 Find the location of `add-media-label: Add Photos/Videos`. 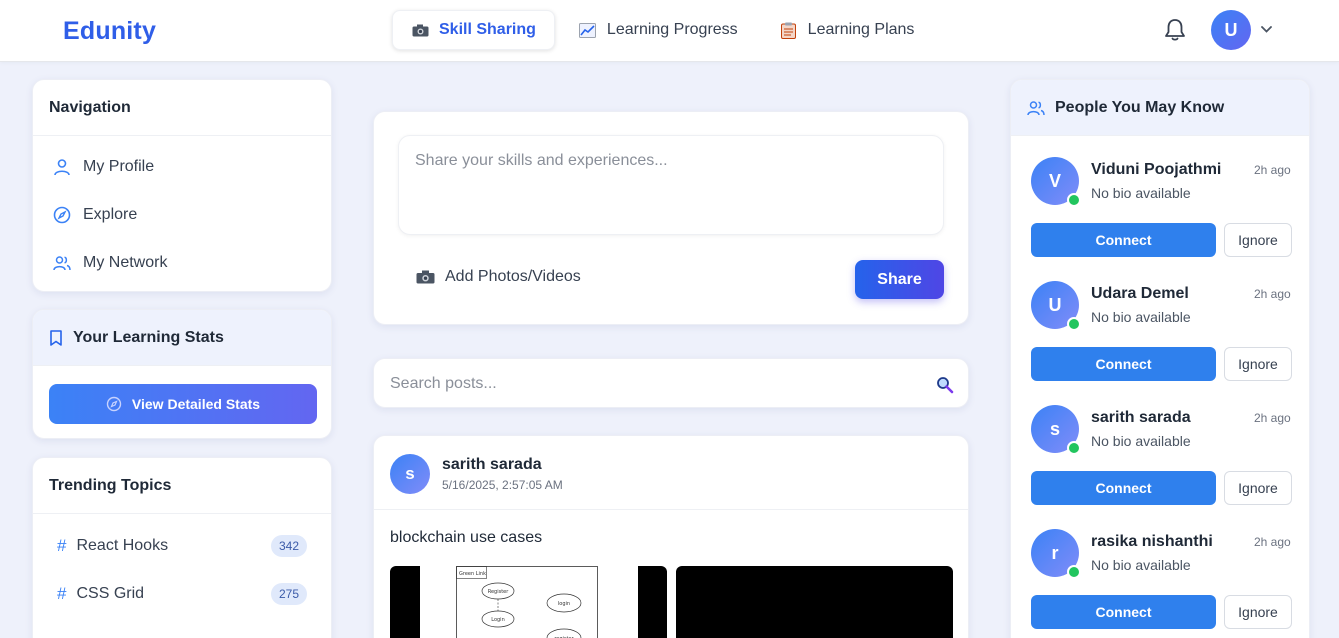

add-media-label: Add Photos/Videos is located at coordinates (513, 276).